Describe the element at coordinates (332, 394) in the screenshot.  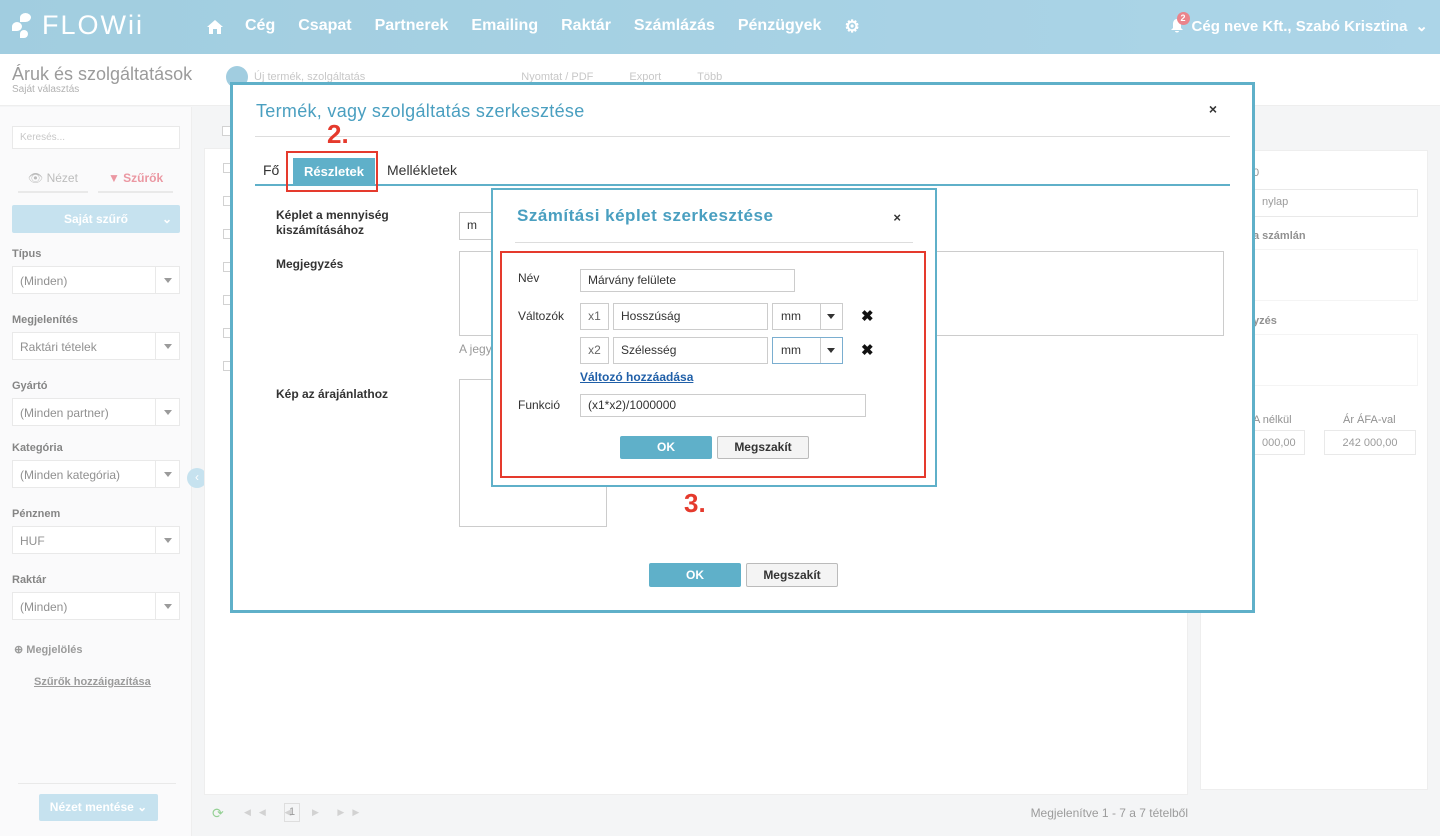
I see `image-label: Kép az árajánlathoz` at that location.